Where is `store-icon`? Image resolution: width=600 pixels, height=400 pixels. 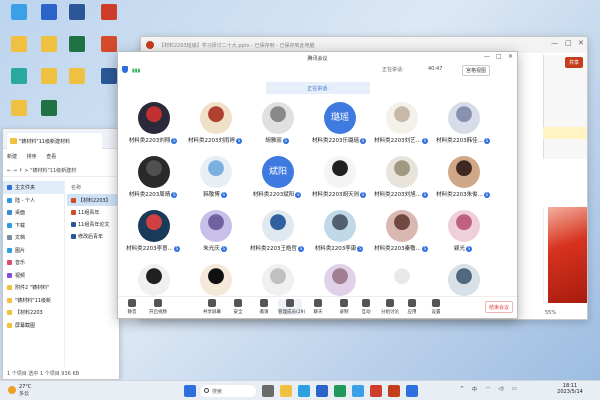 store-icon is located at coordinates (322, 391).